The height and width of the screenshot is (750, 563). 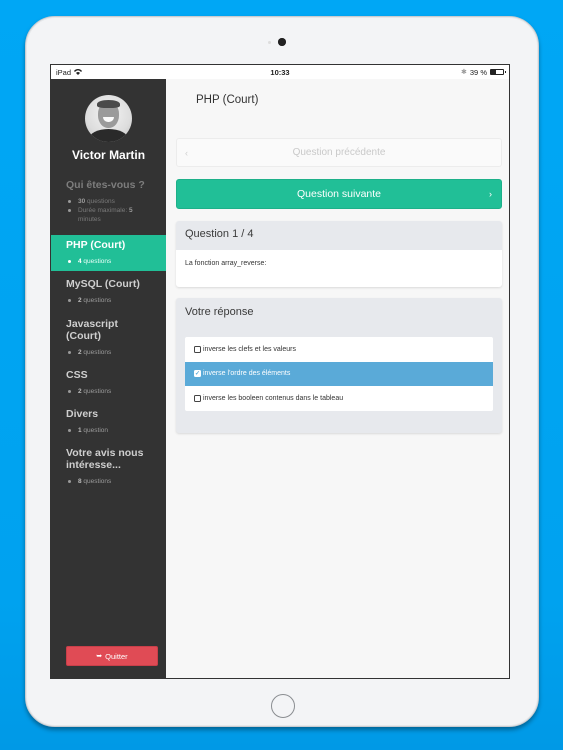 I want to click on sidebar-section-mysql: MySQL (Court) 2 questions, so click(x=108, y=291).